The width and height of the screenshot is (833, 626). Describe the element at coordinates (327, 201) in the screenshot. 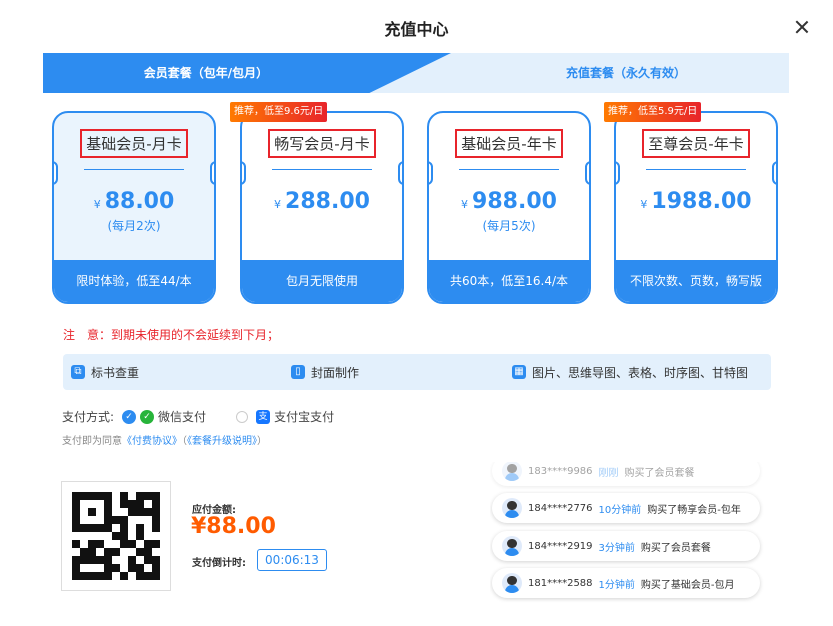

I see `plan-price-value: 288.00` at that location.